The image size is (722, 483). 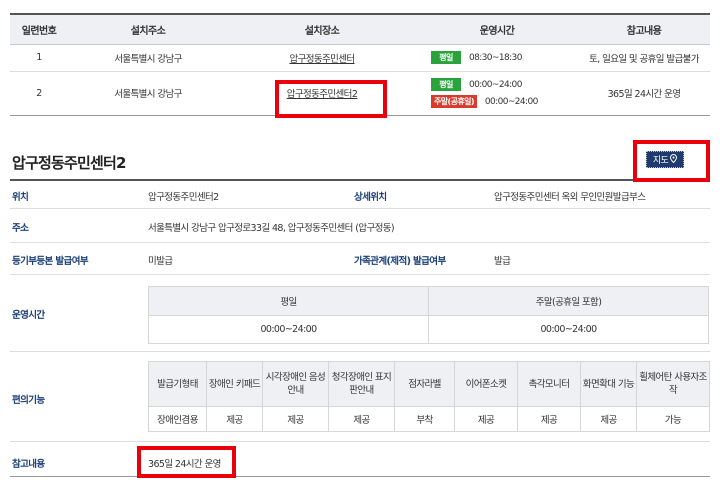 What do you see at coordinates (288, 329) in the screenshot?
I see `hours-value-weekday: 00:00~24:00` at bounding box center [288, 329].